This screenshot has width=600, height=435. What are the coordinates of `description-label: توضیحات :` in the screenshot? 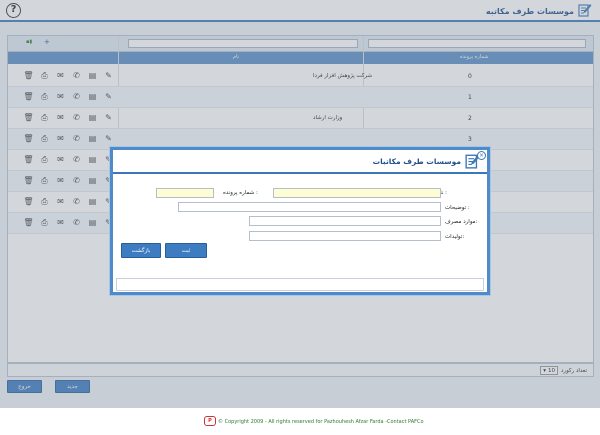 It's located at (457, 208).